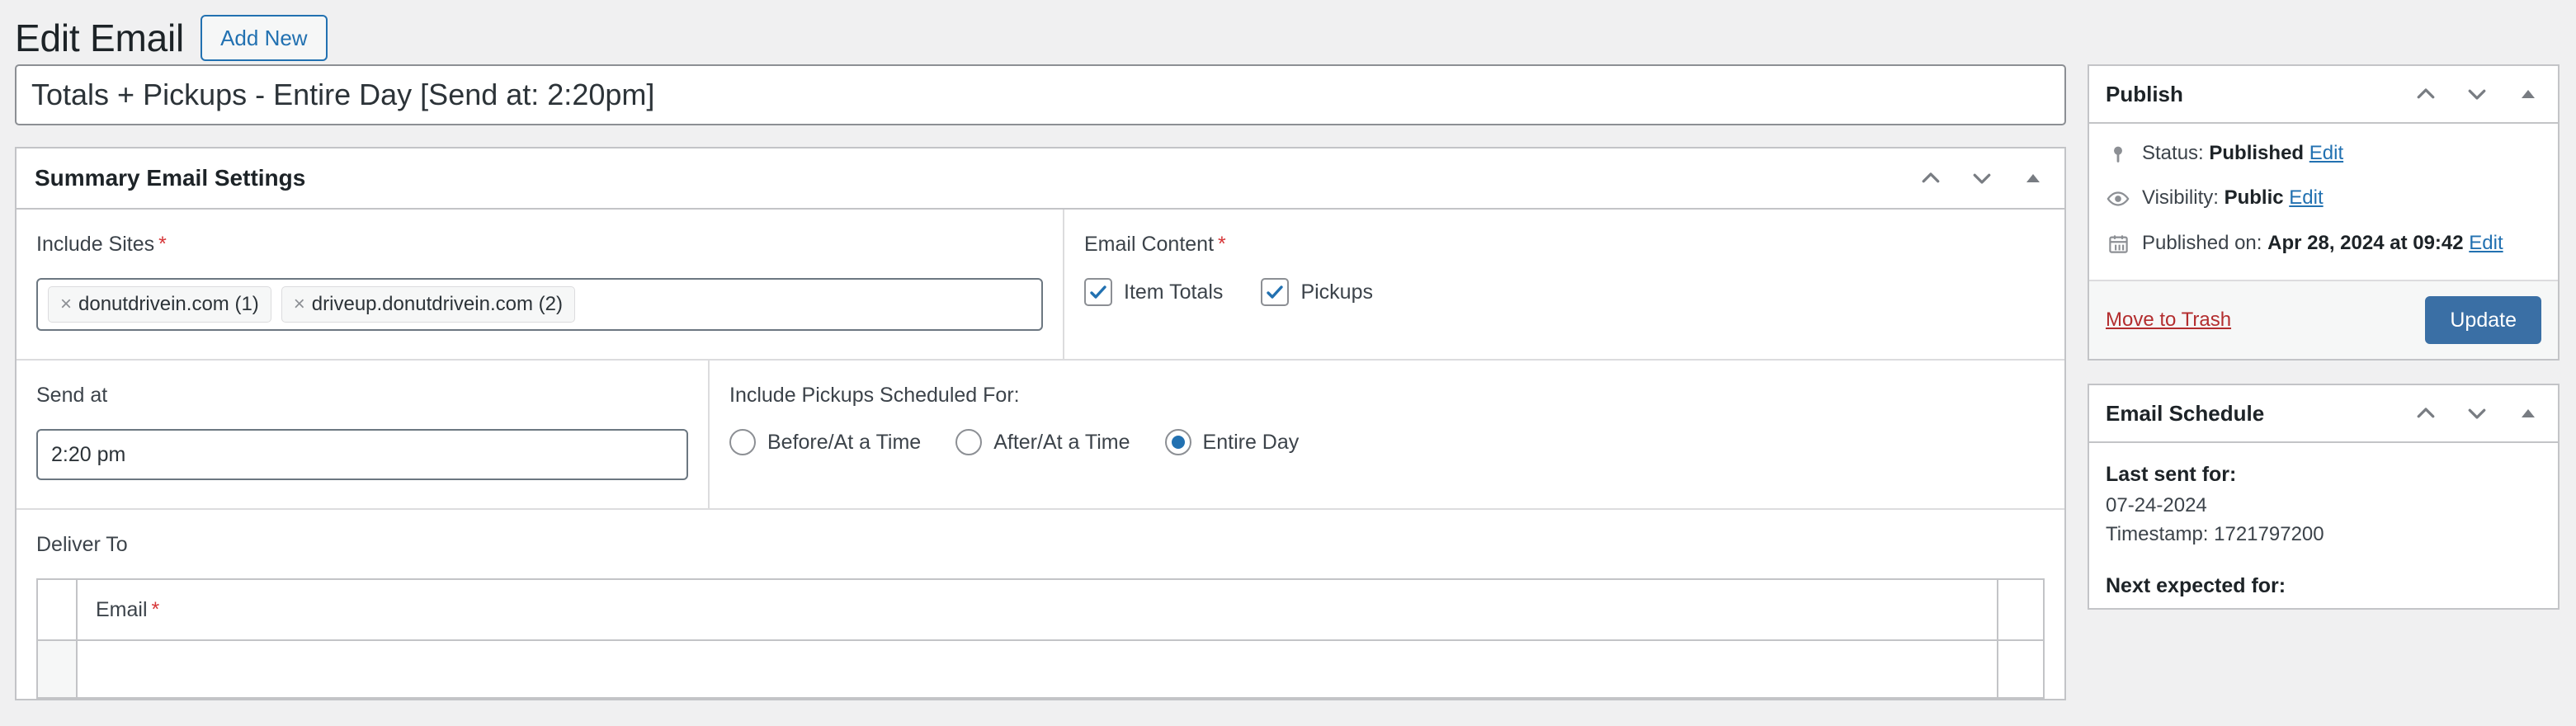  What do you see at coordinates (1564, 292) in the screenshot?
I see `email-content-checkbox-group: Item Totals Pickups` at bounding box center [1564, 292].